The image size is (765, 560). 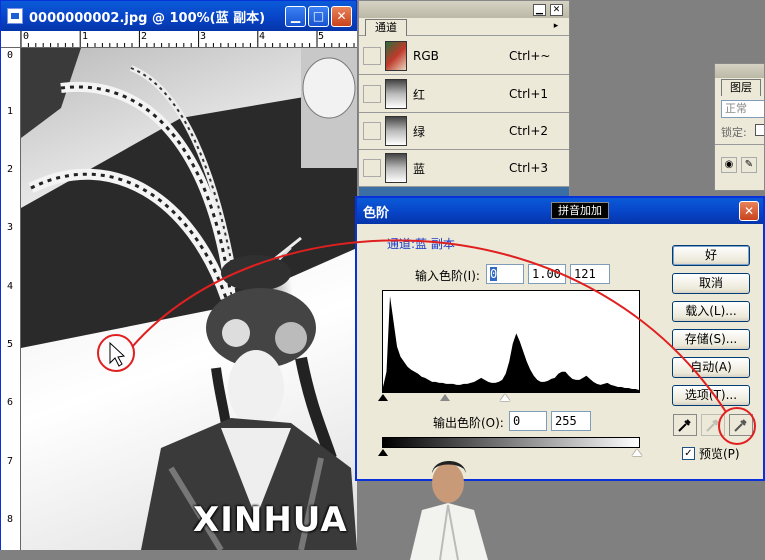 I want to click on input-levels-label: 输入色阶(I):, so click(x=447, y=276).